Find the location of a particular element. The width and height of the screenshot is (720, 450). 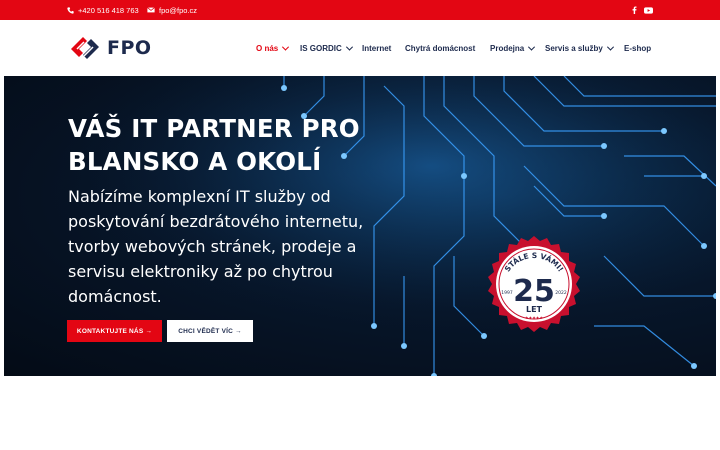

hero-subtitle-line: poskytování bezdrátového internetu, is located at coordinates (216, 221).